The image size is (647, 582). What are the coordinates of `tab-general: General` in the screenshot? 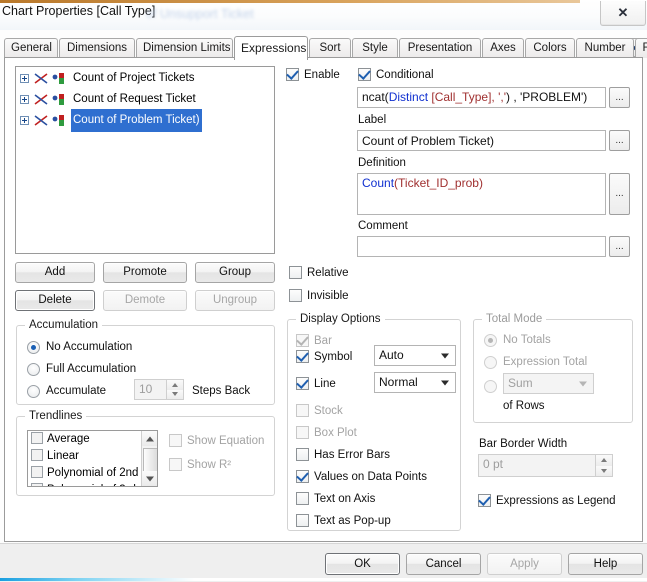 It's located at (31, 48).